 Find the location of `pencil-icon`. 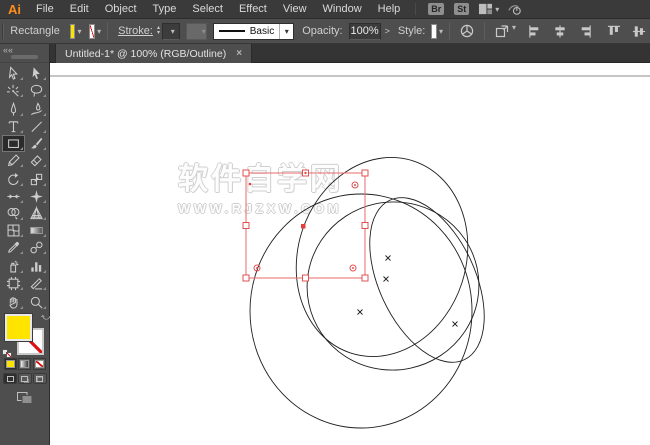

pencil-icon is located at coordinates (13, 160).